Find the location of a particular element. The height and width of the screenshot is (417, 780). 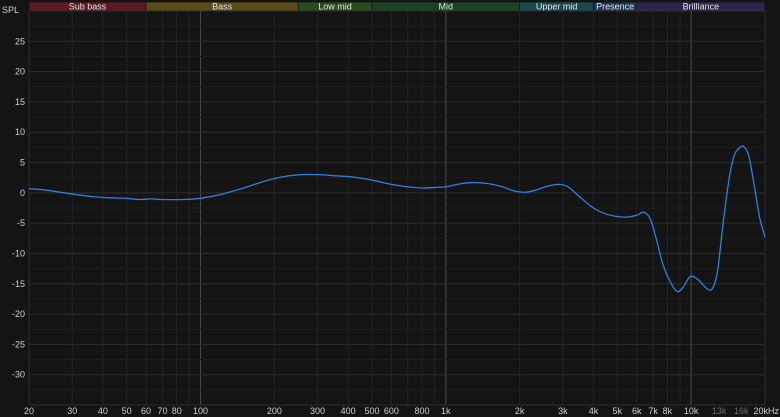

x-tick-label-20: 7k is located at coordinates (653, 411).